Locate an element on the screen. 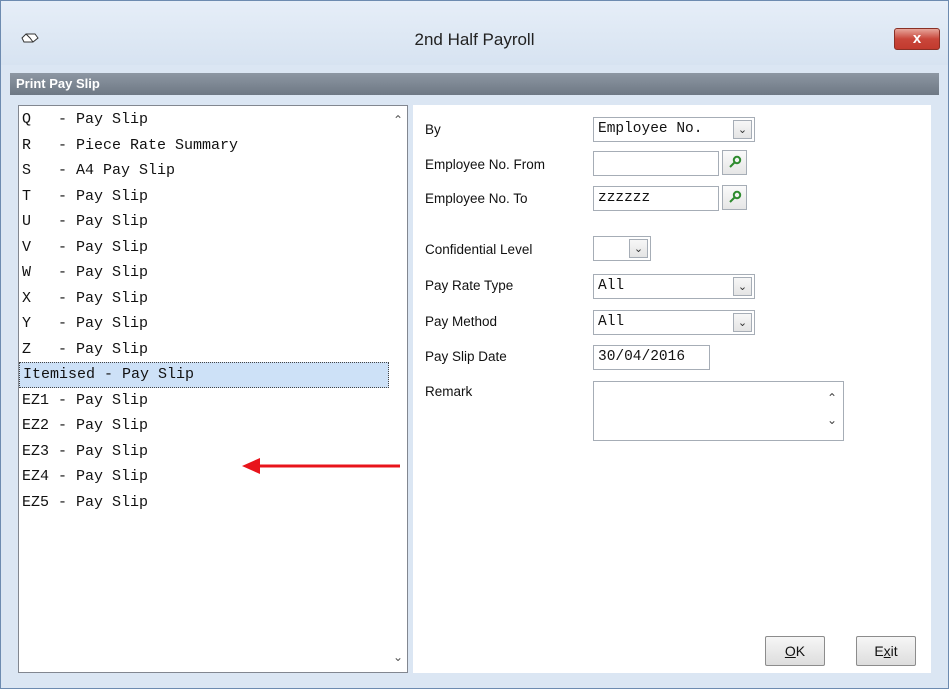 This screenshot has height=689, width=949. list-item: V - Pay Slip is located at coordinates (204, 248).